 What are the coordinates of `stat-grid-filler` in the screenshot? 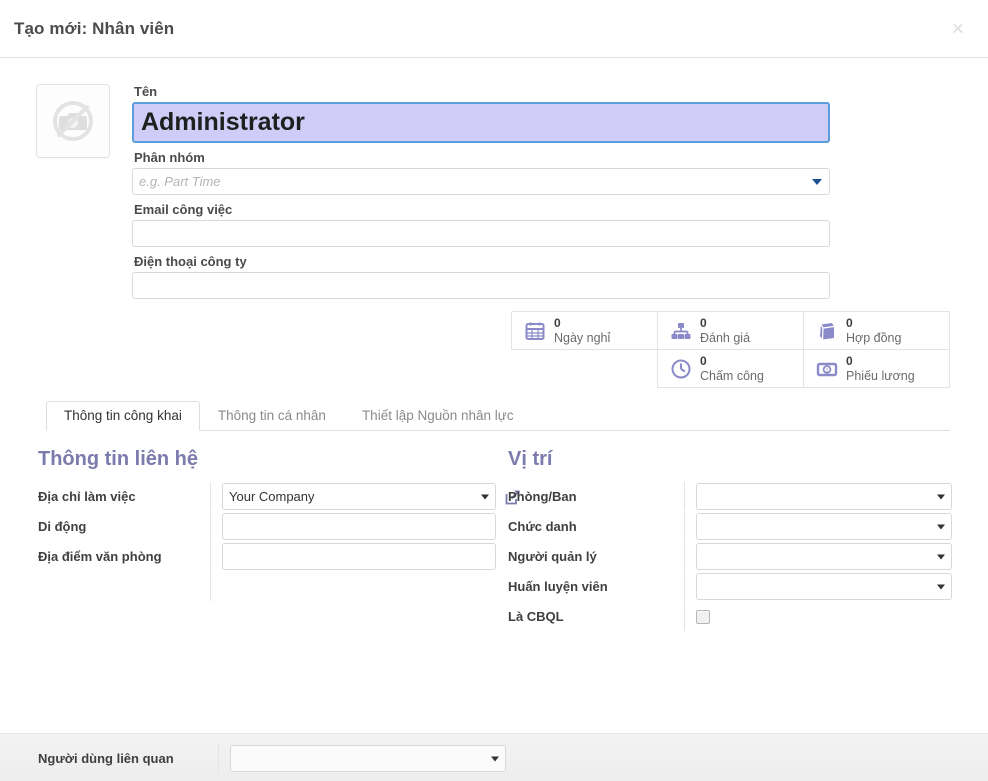 It's located at (584, 369).